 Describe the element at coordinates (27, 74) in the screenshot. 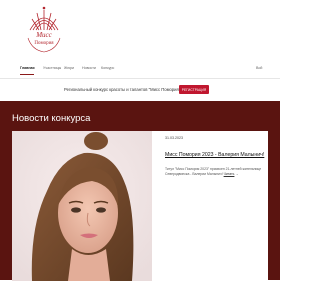

I see `nav-active-indicator` at that location.